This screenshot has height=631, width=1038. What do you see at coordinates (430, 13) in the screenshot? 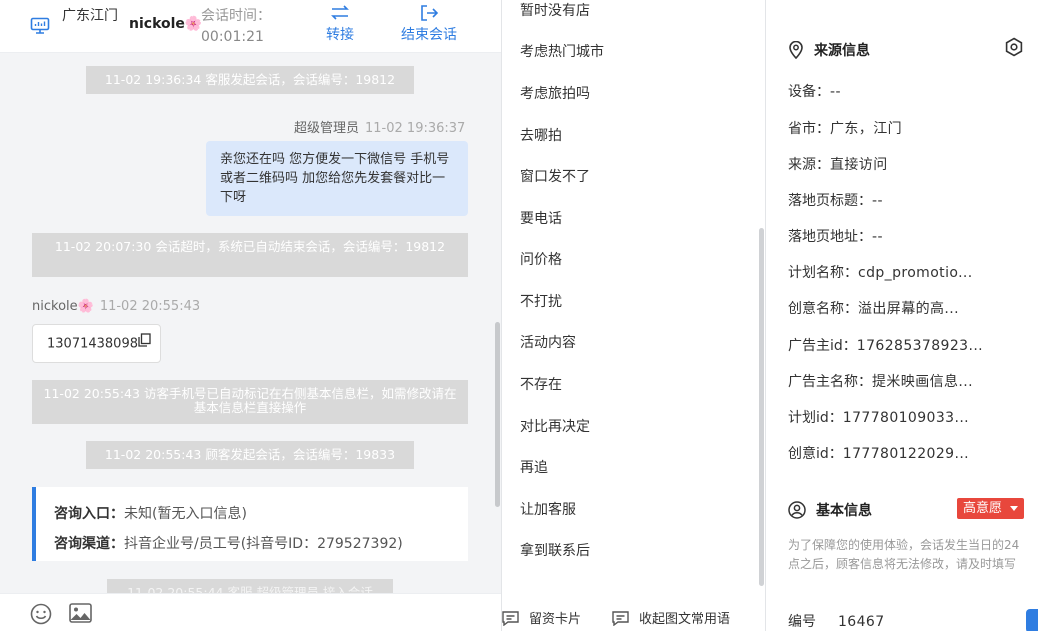
I see `exit-icon` at bounding box center [430, 13].